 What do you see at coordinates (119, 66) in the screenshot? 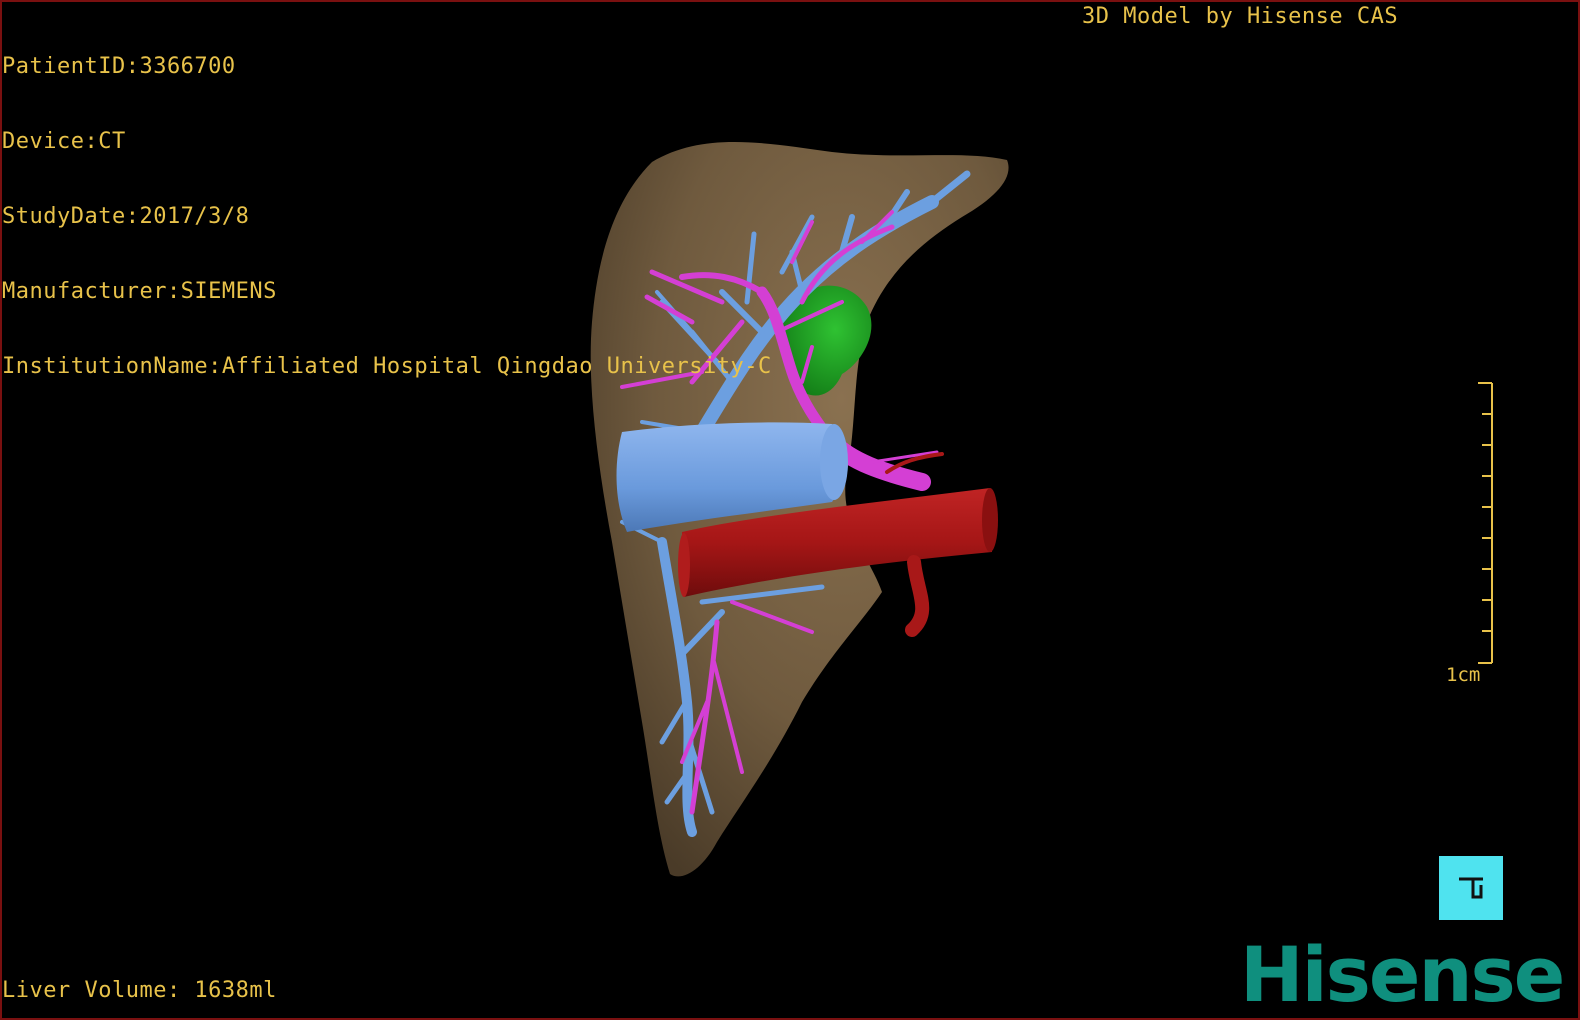
I see `patient-id-text: PatientID:3366700` at bounding box center [119, 66].